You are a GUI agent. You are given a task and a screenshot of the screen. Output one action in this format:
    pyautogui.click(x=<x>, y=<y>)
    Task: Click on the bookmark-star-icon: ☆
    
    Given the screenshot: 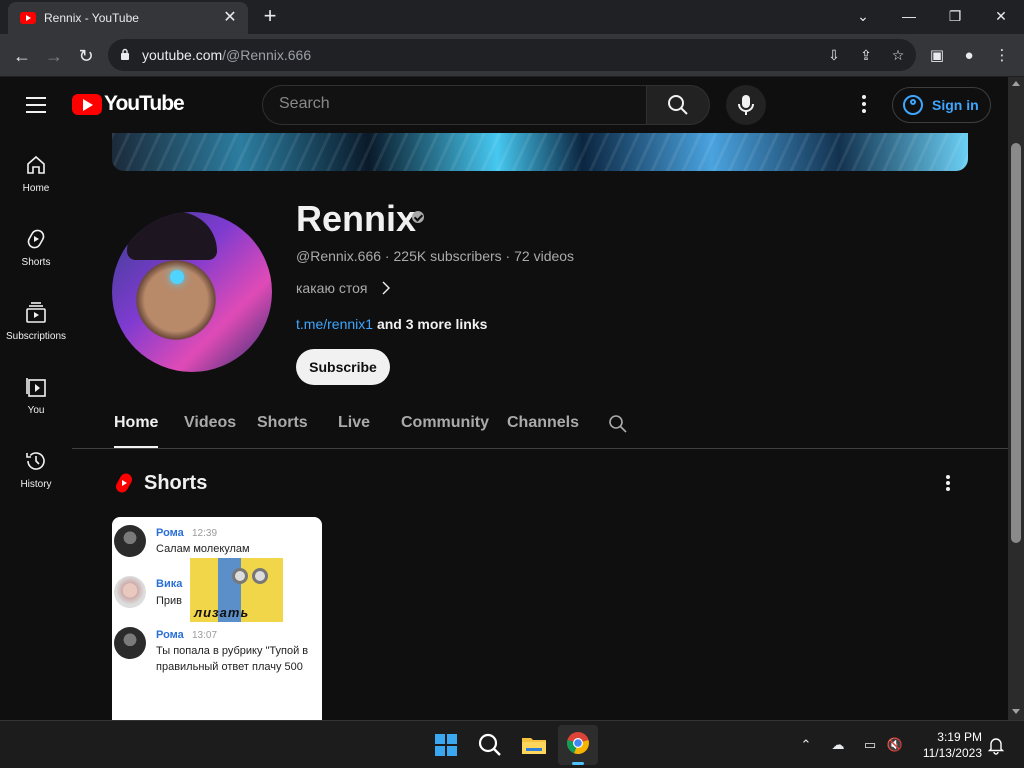 What is the action you would take?
    pyautogui.click(x=898, y=55)
    